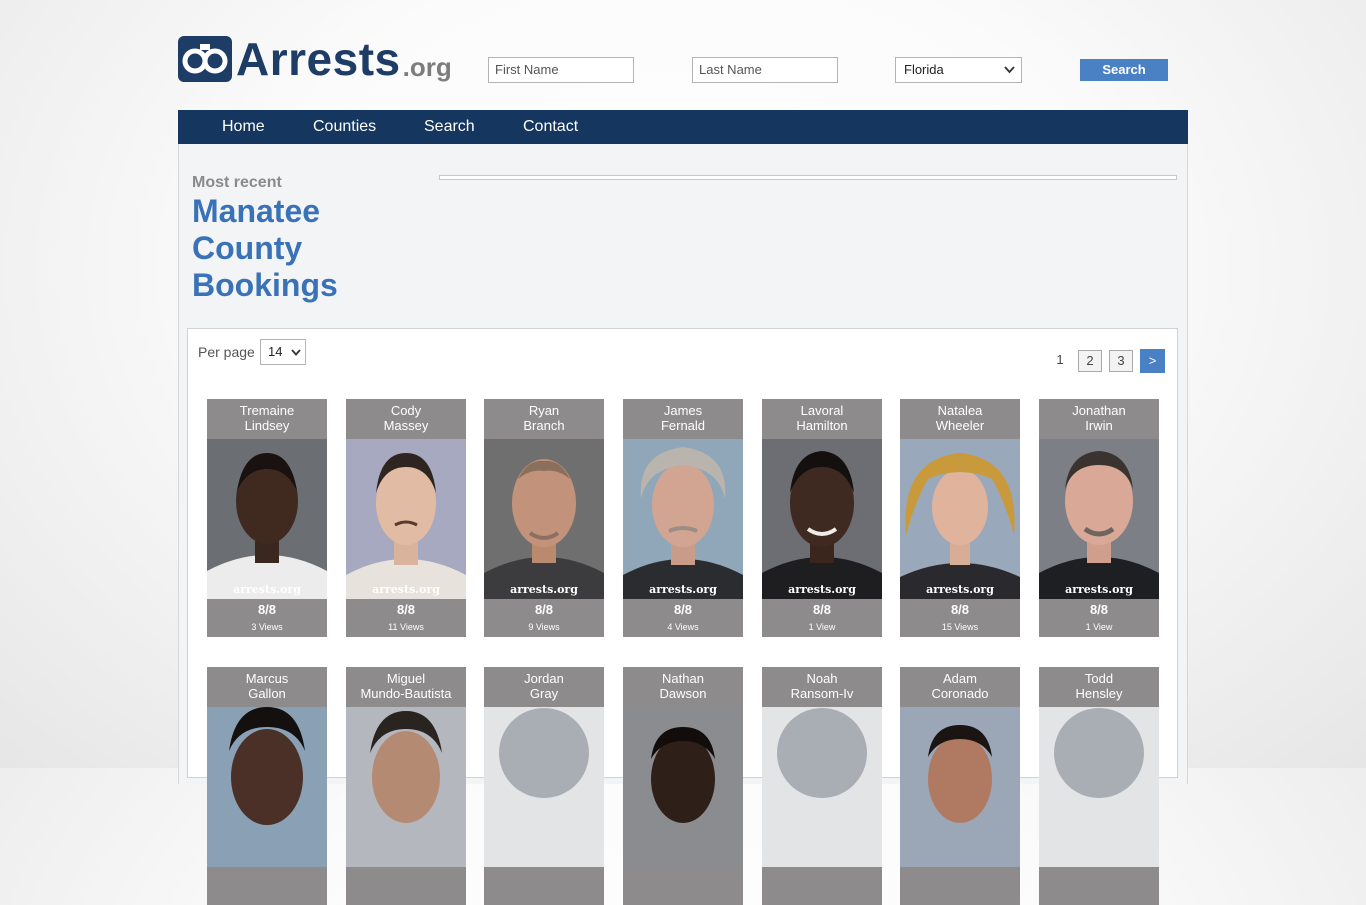  Describe the element at coordinates (406, 425) in the screenshot. I see `booking-last-name: Massey` at that location.